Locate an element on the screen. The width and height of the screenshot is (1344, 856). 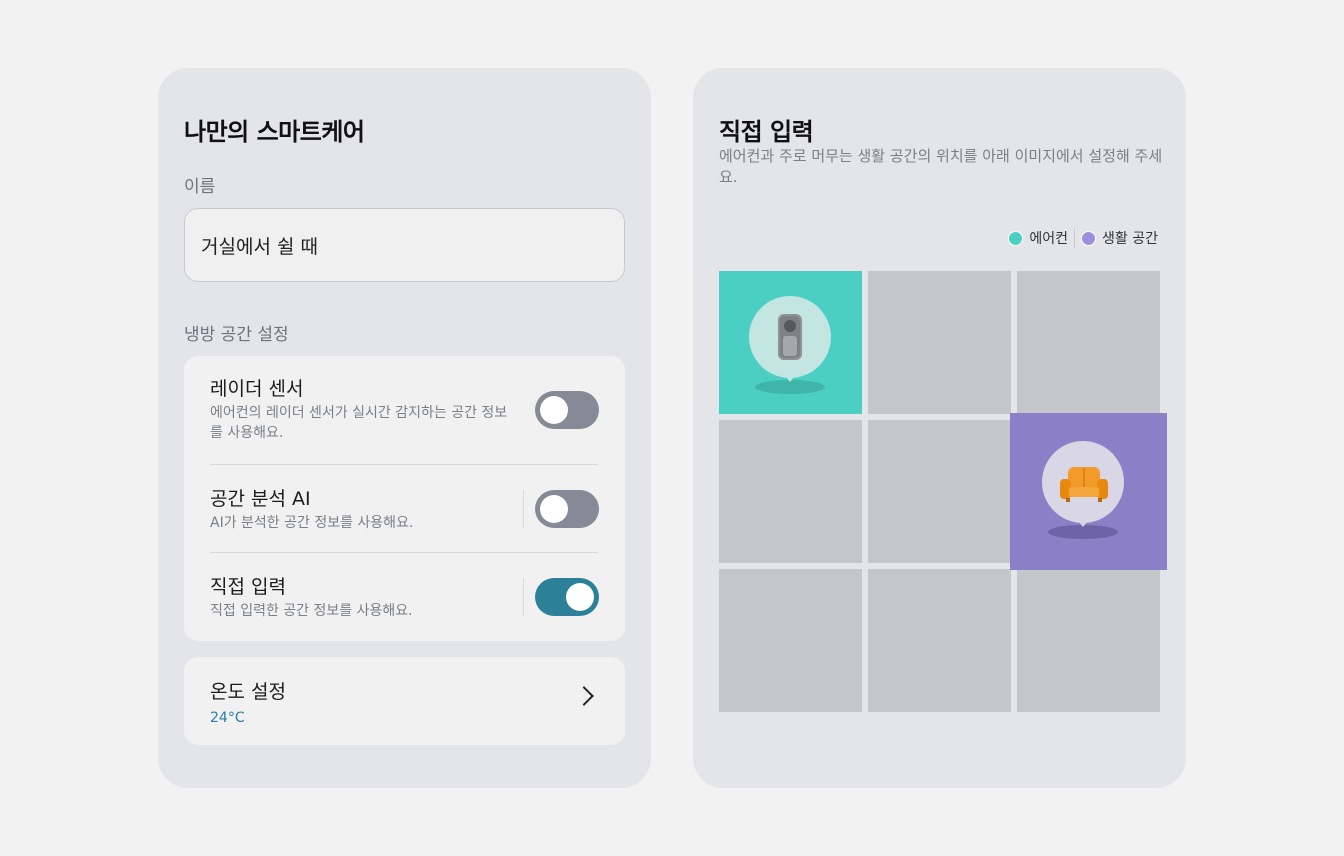
radar-sensor-toggle is located at coordinates (567, 410).